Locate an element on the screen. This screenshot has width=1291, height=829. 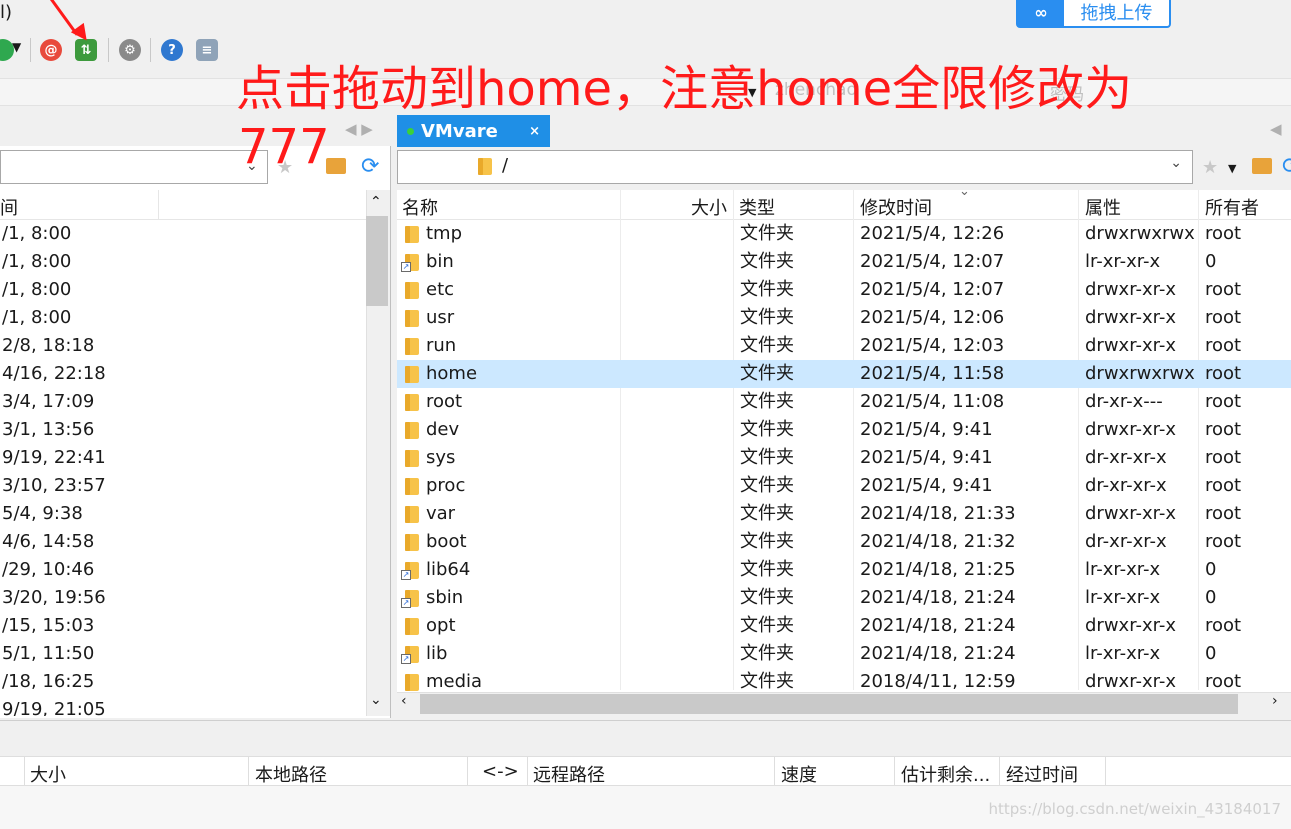
local-path-input is located at coordinates (134, 167).